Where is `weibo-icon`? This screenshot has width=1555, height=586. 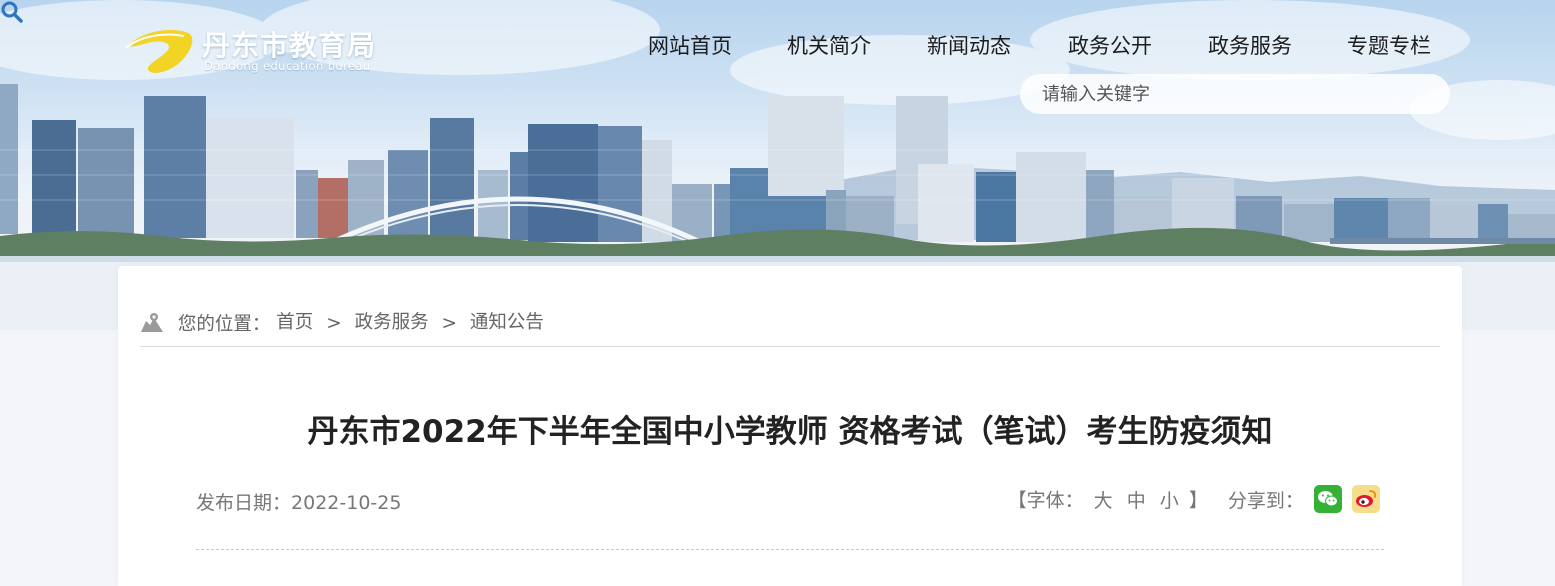
weibo-icon is located at coordinates (1366, 499).